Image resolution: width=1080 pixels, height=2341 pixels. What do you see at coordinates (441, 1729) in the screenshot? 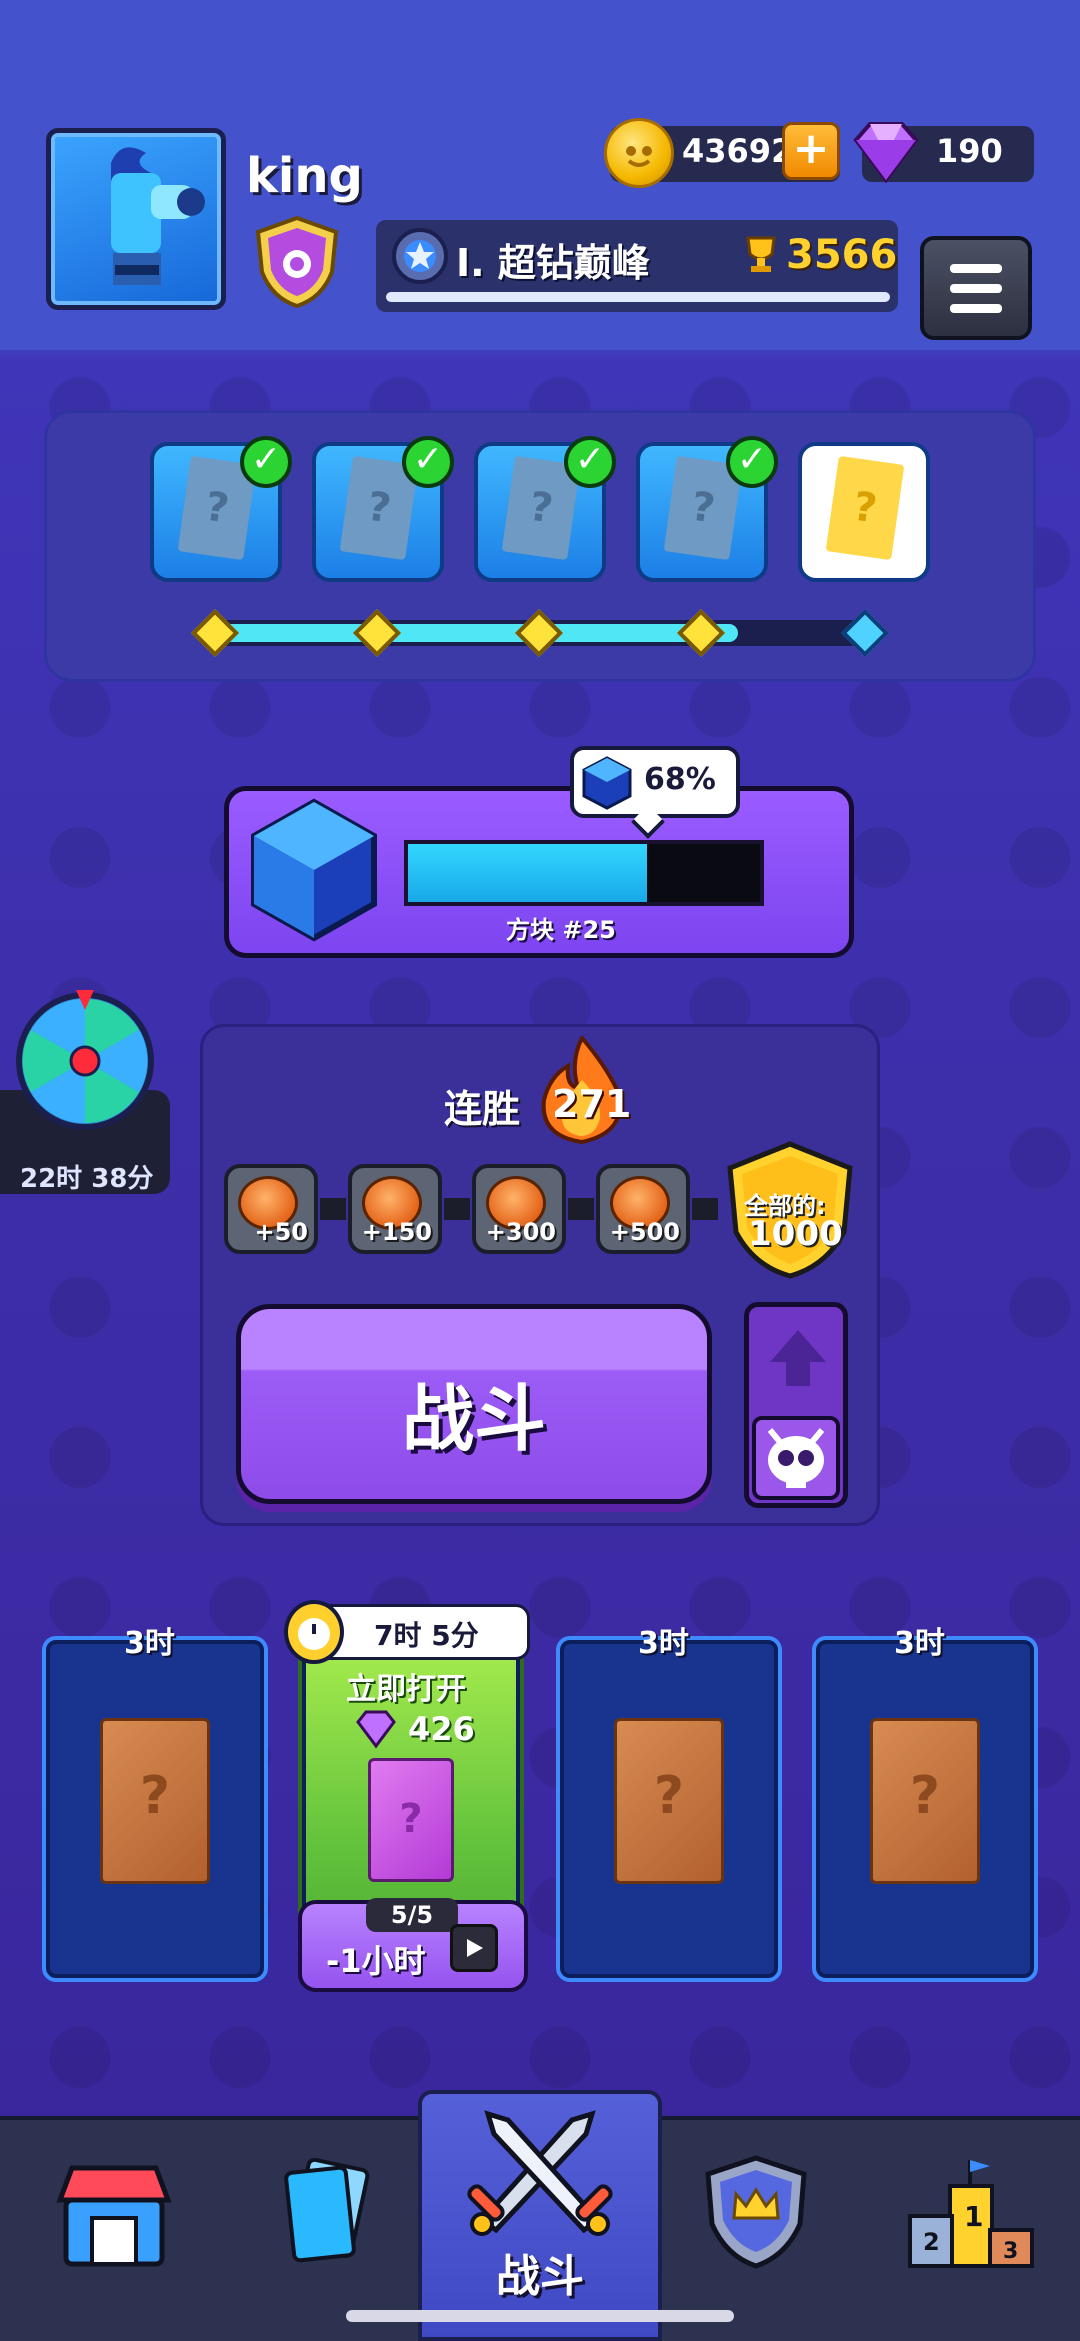
I see `open-now-gem-cost: 426` at bounding box center [441, 1729].